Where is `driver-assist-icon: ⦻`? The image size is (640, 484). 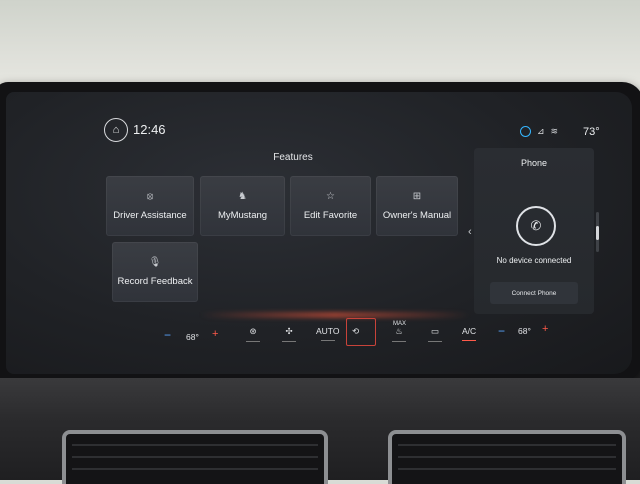
driver-assist-icon: ⦻ is located at coordinates (150, 196).